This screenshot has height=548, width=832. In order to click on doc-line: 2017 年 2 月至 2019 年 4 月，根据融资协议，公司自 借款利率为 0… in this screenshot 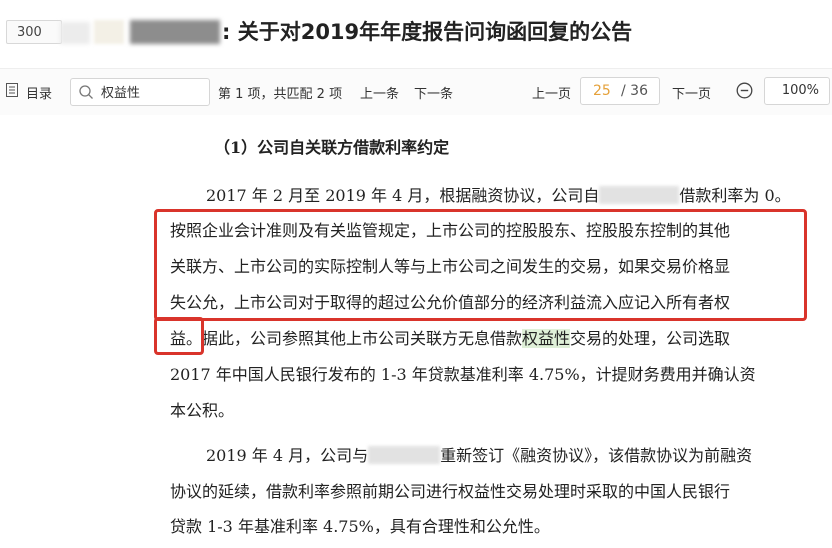, I will do `click(498, 196)`.